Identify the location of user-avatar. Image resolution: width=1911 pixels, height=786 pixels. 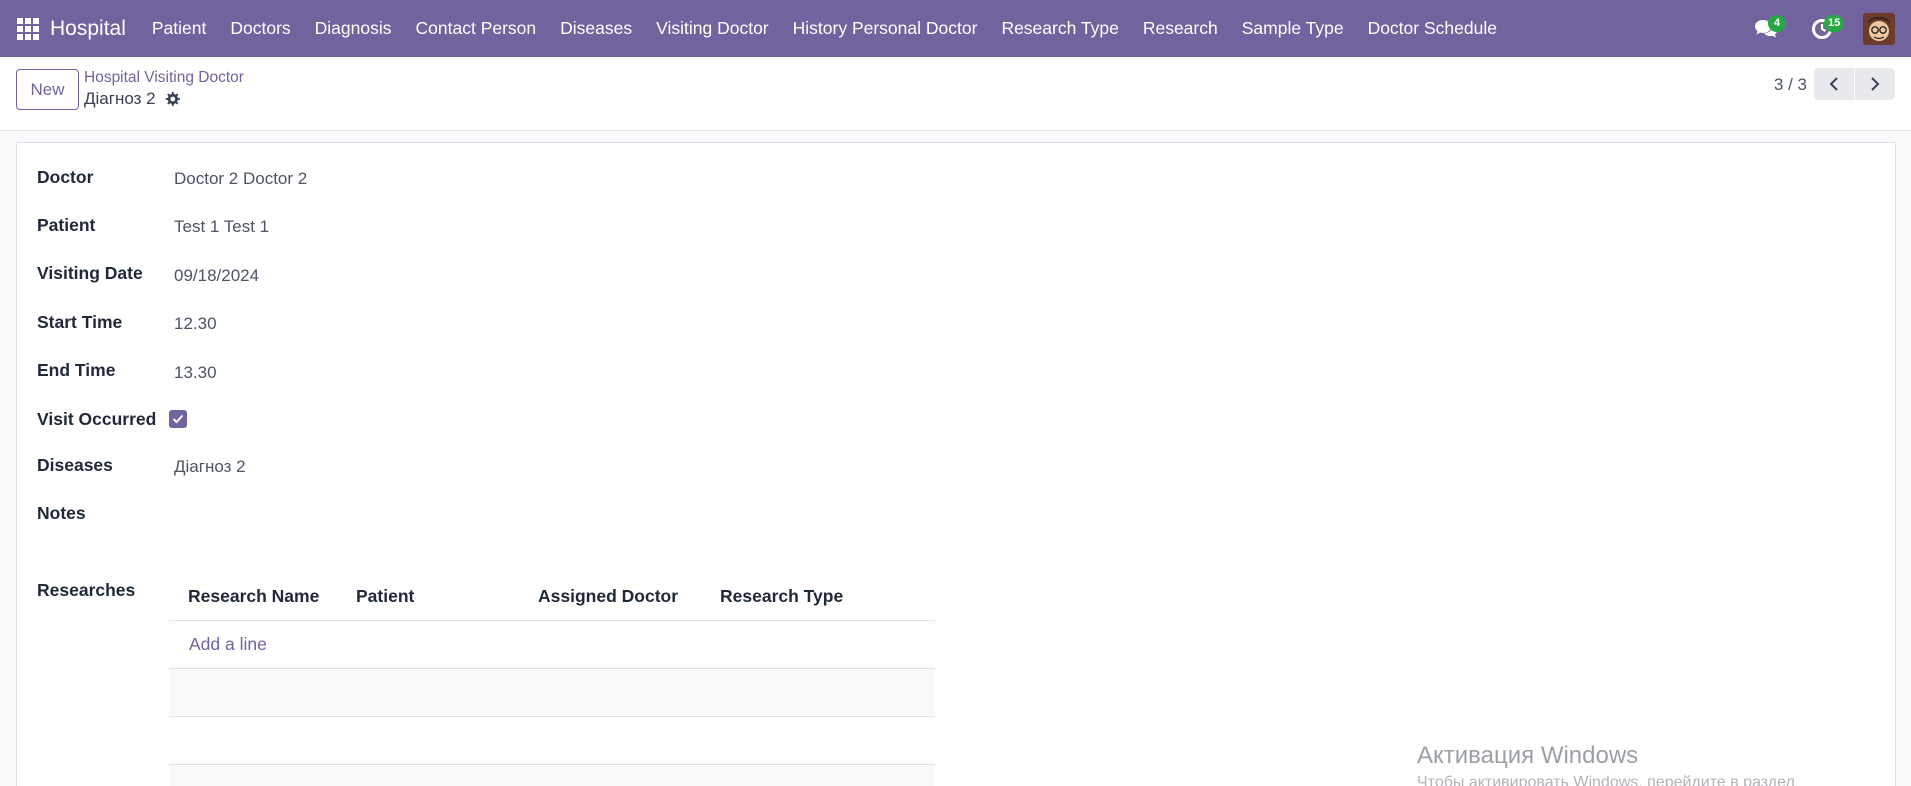
(1879, 28).